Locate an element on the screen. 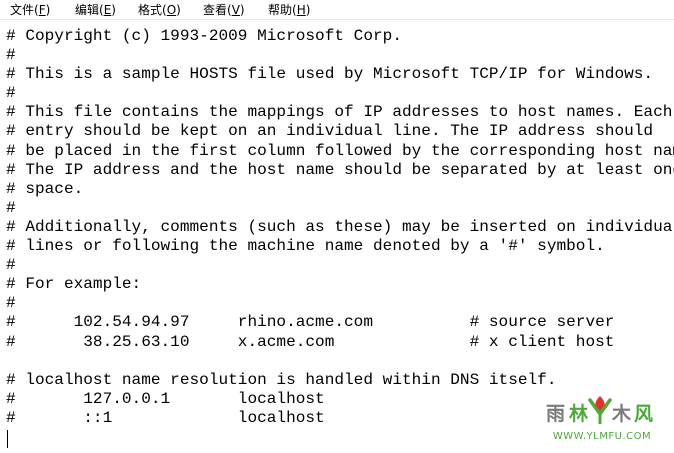 This screenshot has width=674, height=453. watermark-brand-char-1: 雨 is located at coordinates (555, 414).